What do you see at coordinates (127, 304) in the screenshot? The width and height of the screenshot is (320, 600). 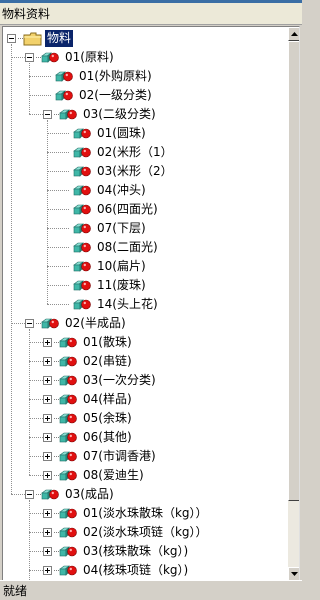 I see `tree-node-label: 14(头上花)` at bounding box center [127, 304].